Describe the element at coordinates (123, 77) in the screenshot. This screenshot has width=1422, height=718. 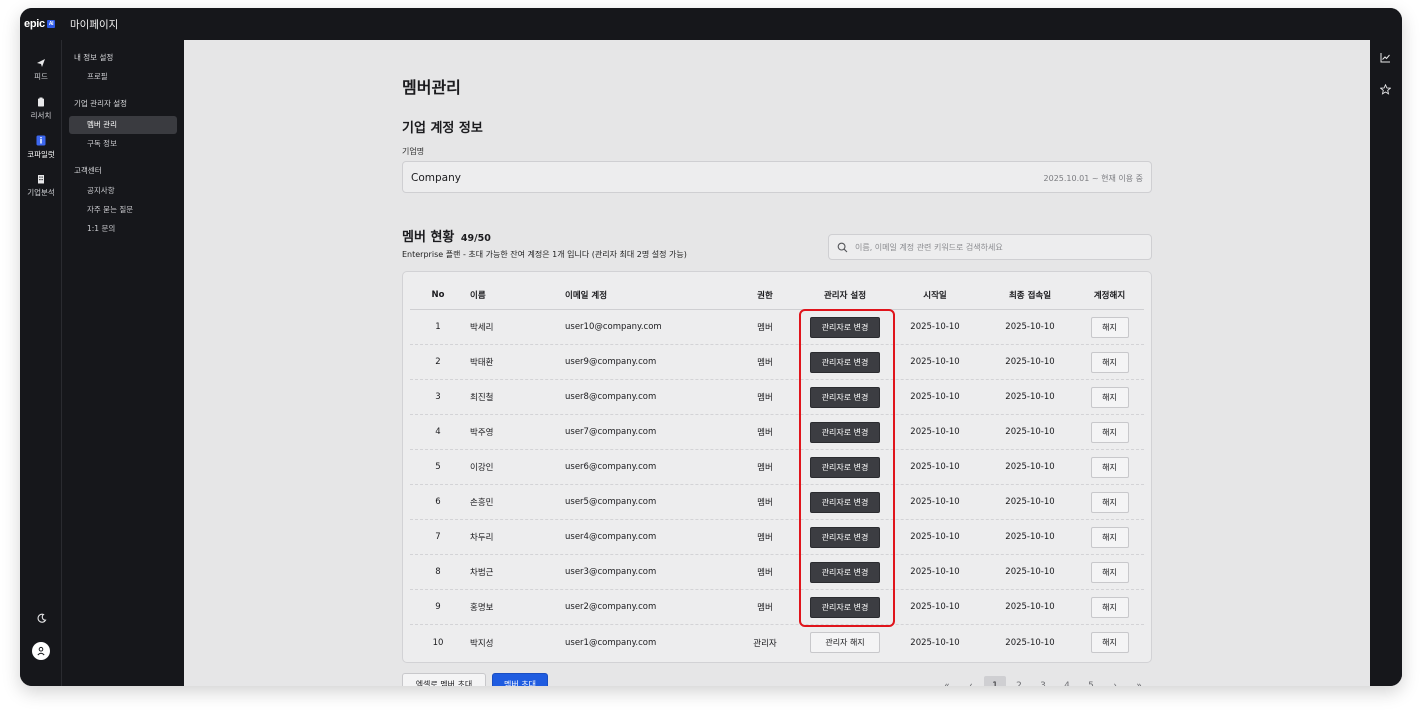
I see `nav-item-profile: 프로필` at that location.